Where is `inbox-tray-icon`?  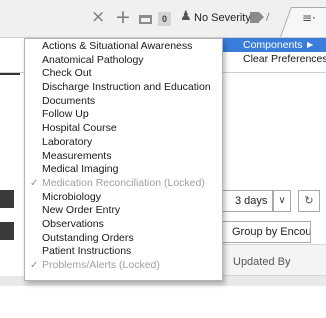 inbox-tray-icon is located at coordinates (145, 19).